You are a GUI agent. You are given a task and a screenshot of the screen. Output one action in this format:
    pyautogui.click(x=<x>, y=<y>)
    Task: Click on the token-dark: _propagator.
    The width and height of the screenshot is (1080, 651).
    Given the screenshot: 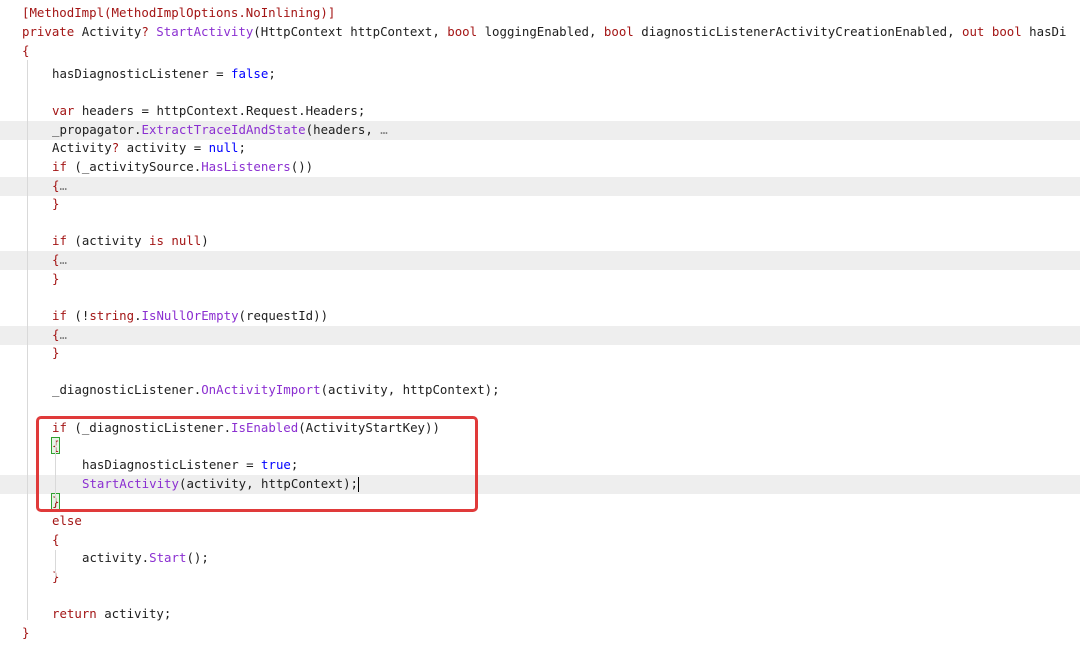 What is the action you would take?
    pyautogui.click(x=97, y=129)
    